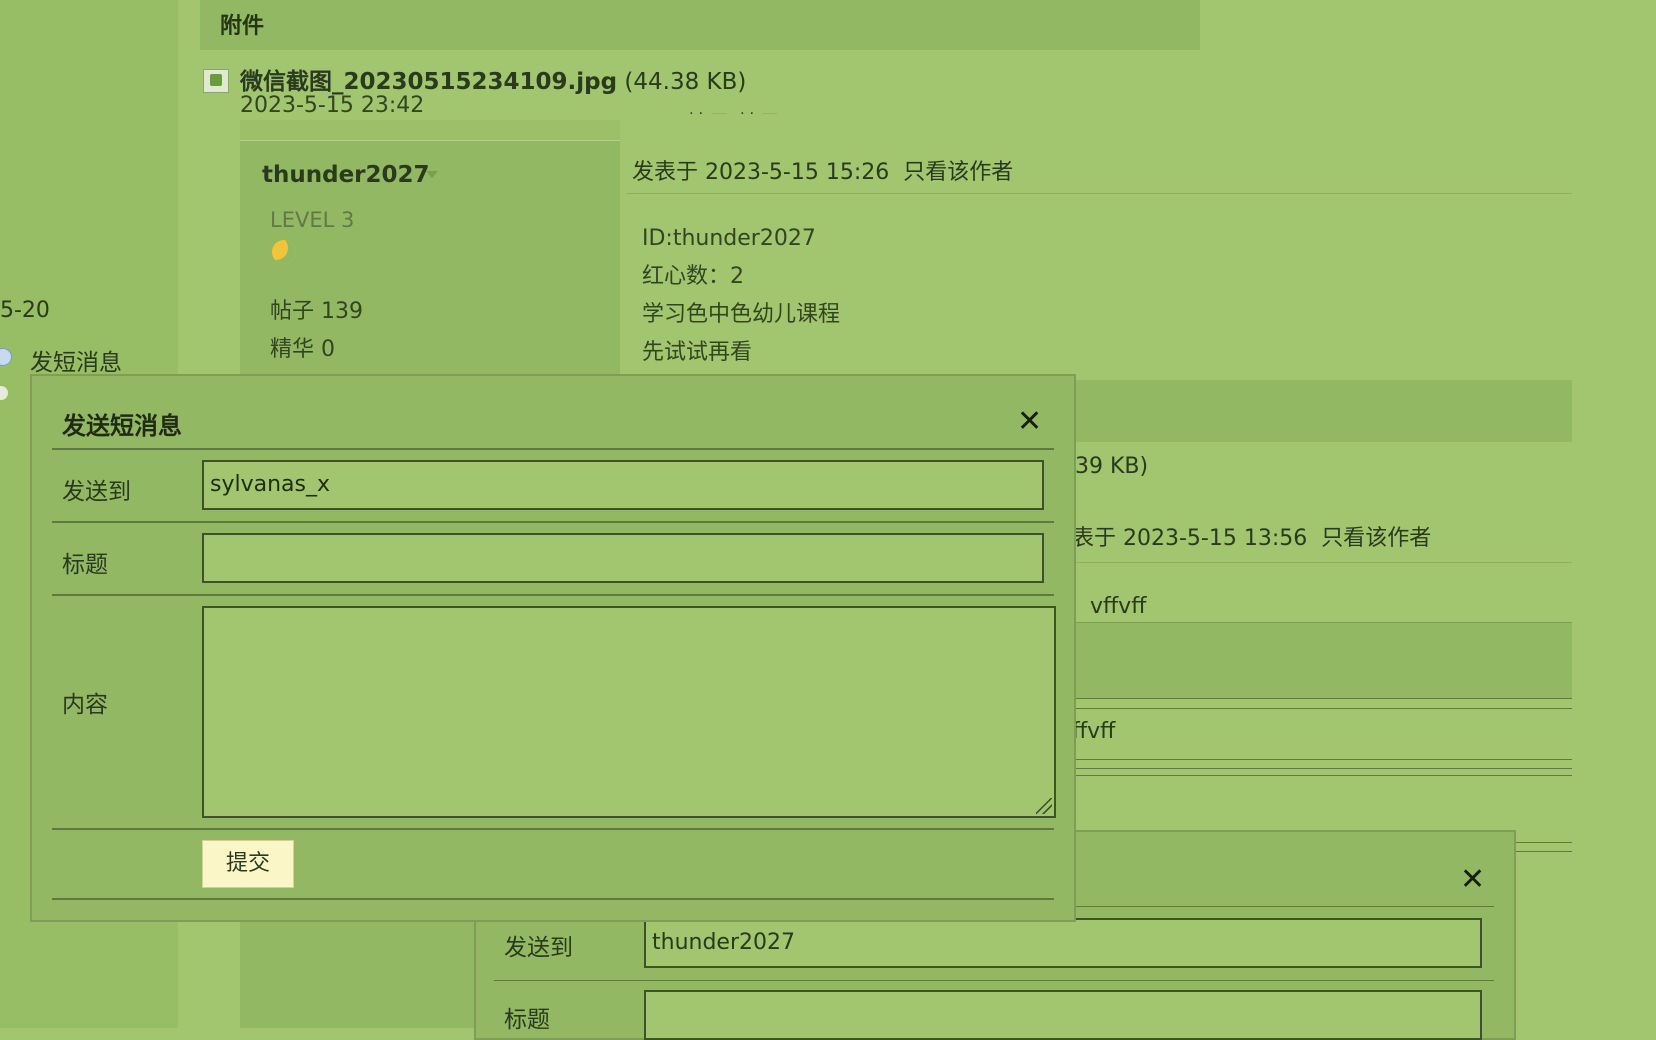  What do you see at coordinates (741, 296) in the screenshot?
I see `post-body: ID:thunder2027 红心数：2 学习色中色幼儿课程 先试试再看` at bounding box center [741, 296].